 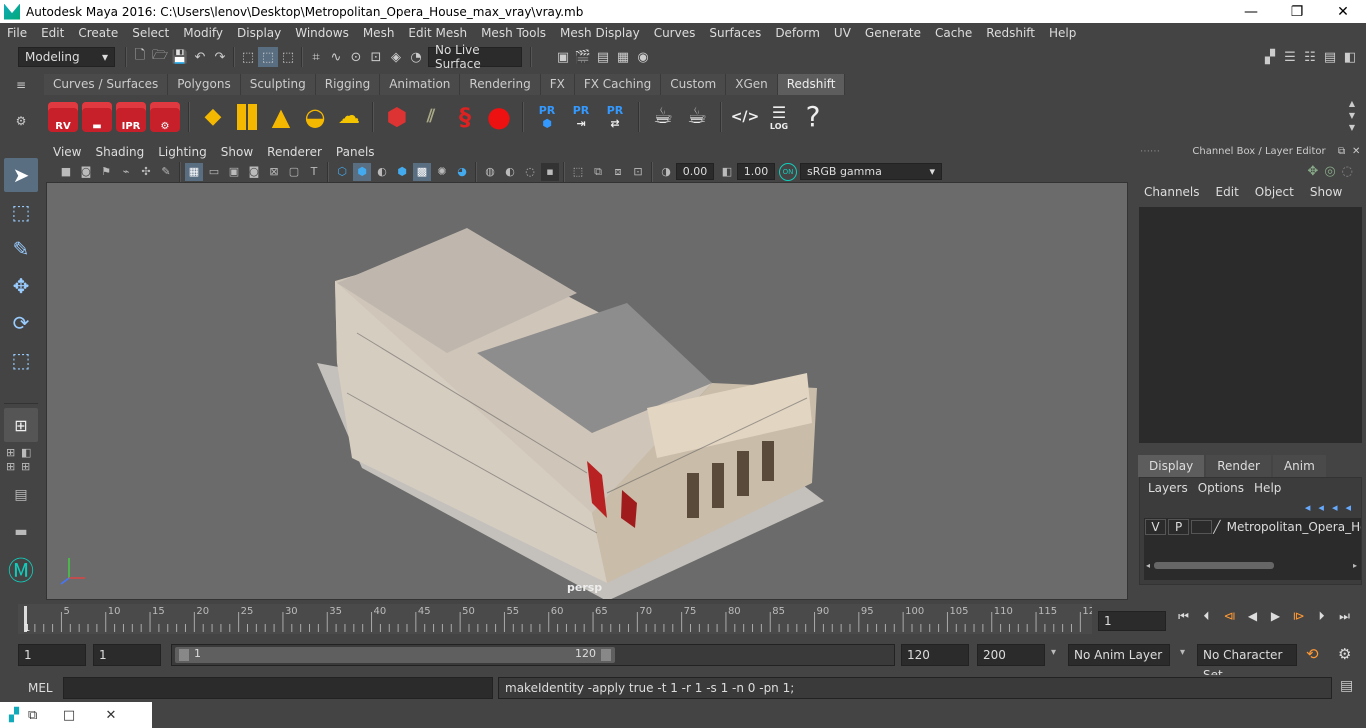 I want to click on antialias-icon: ◌, so click(x=530, y=172).